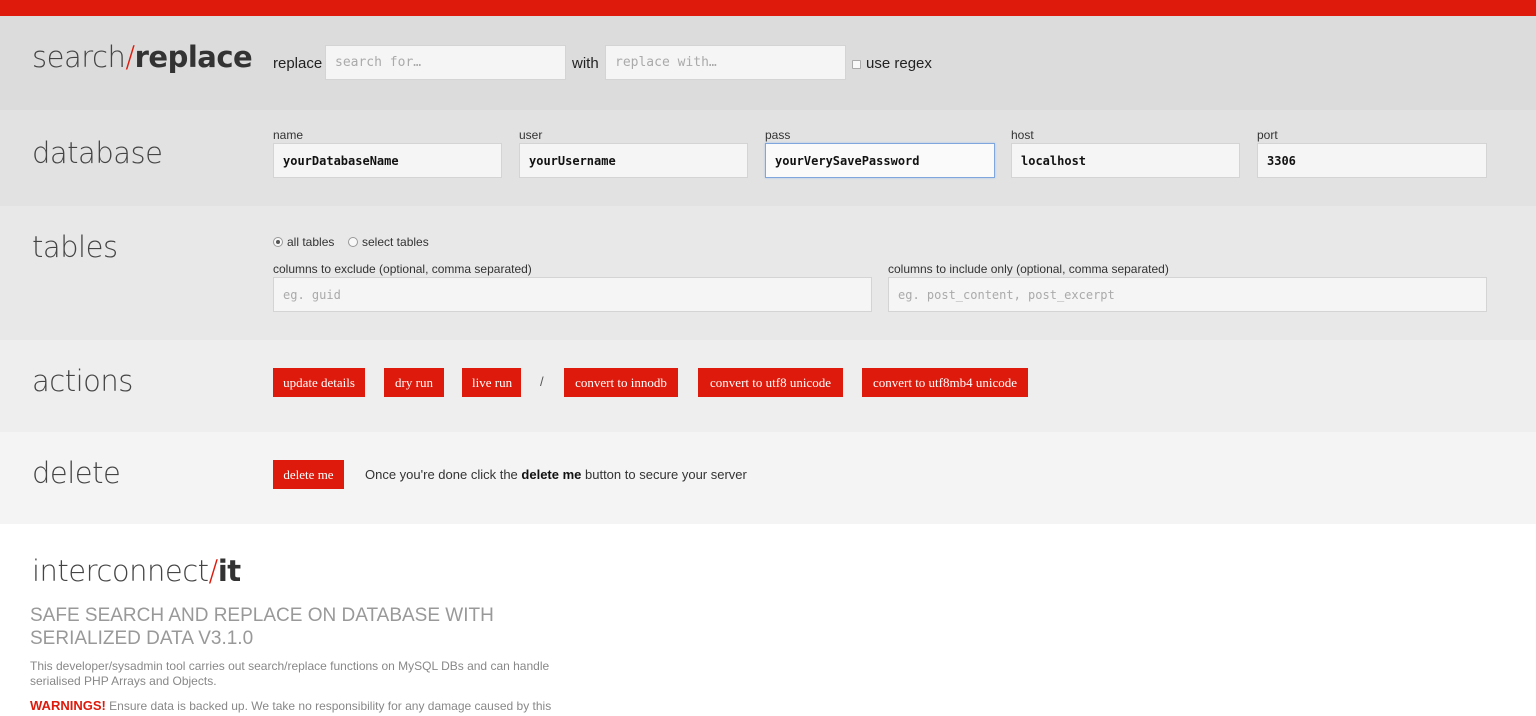 This screenshot has height=716, width=1536. What do you see at coordinates (75, 247) in the screenshot?
I see `tables-title: tables` at bounding box center [75, 247].